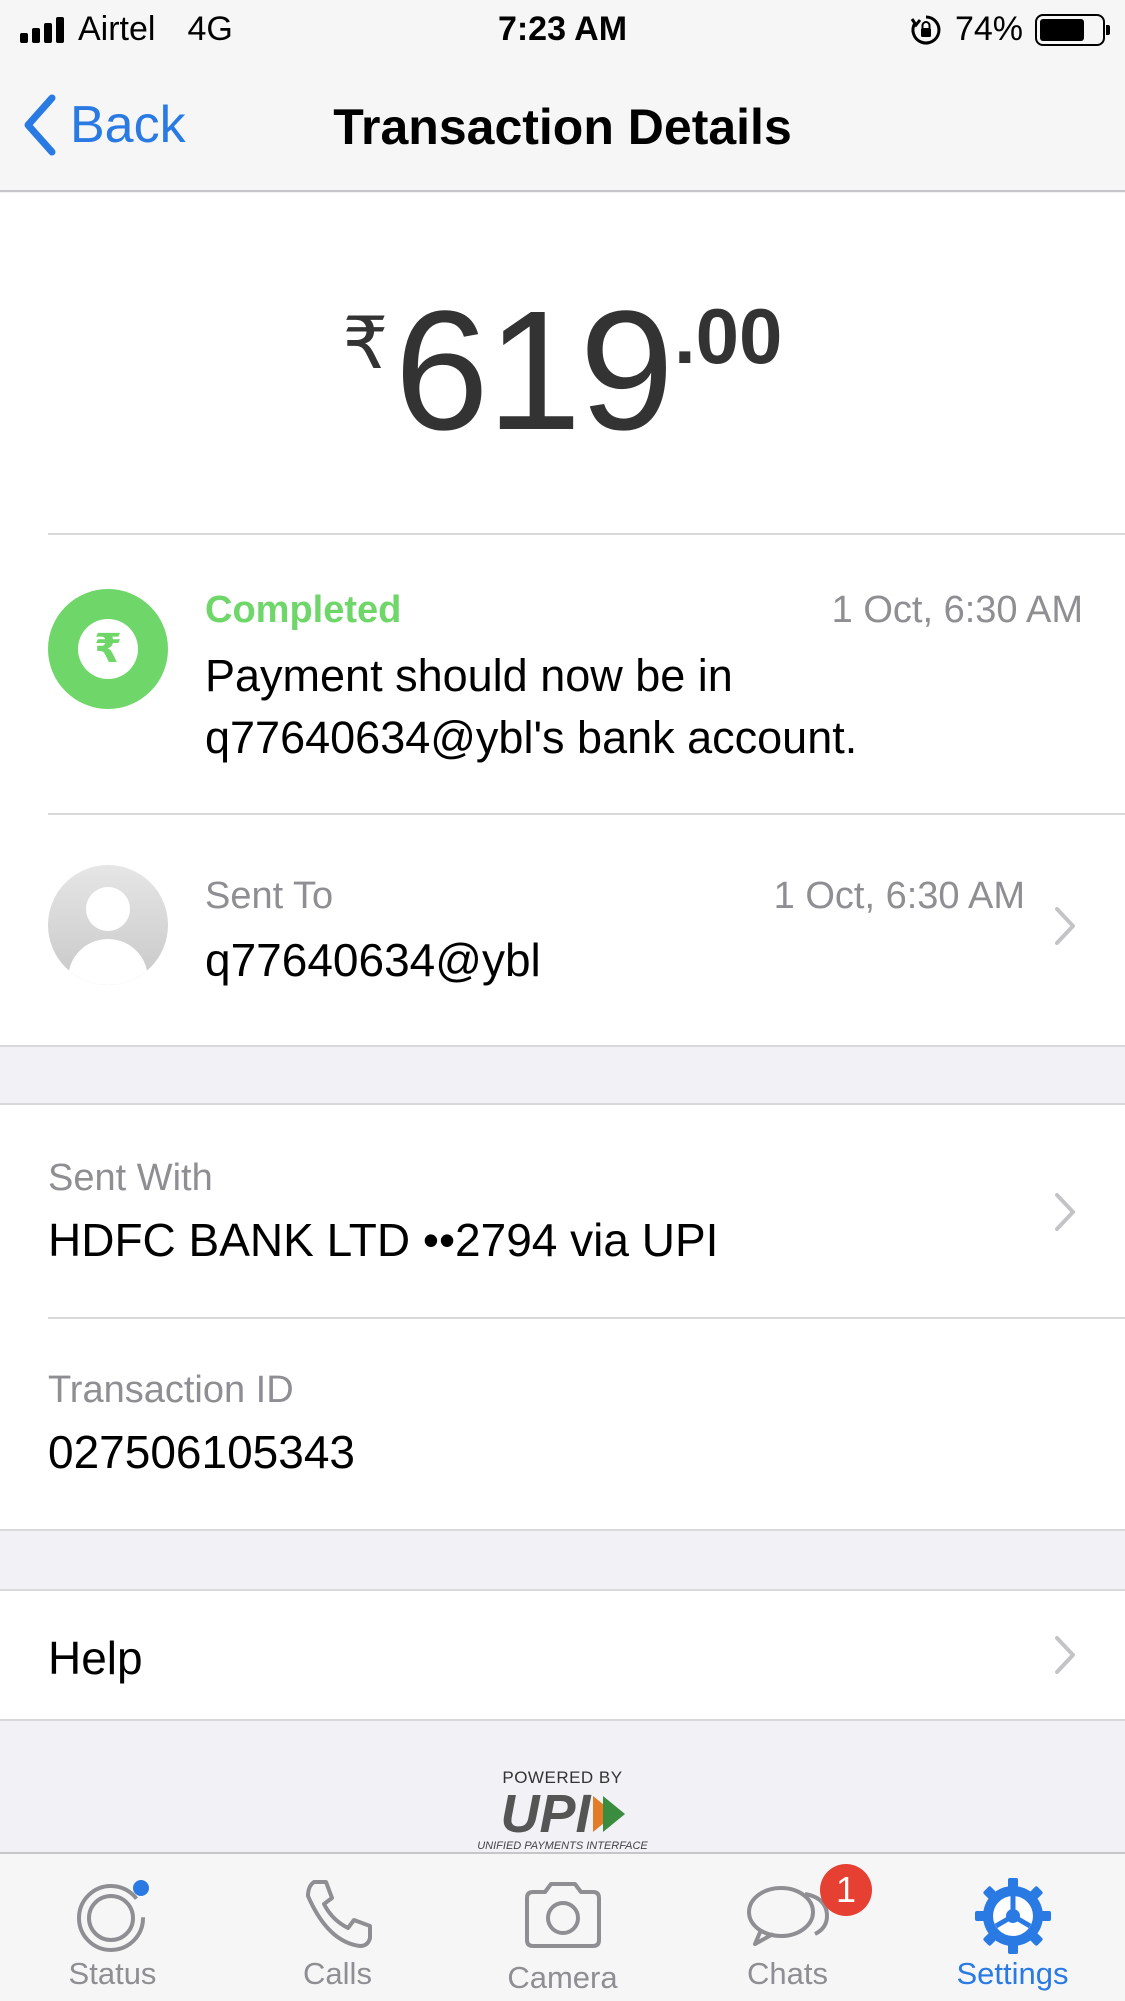  What do you see at coordinates (562, 1655) in the screenshot?
I see `help-row: Help` at bounding box center [562, 1655].